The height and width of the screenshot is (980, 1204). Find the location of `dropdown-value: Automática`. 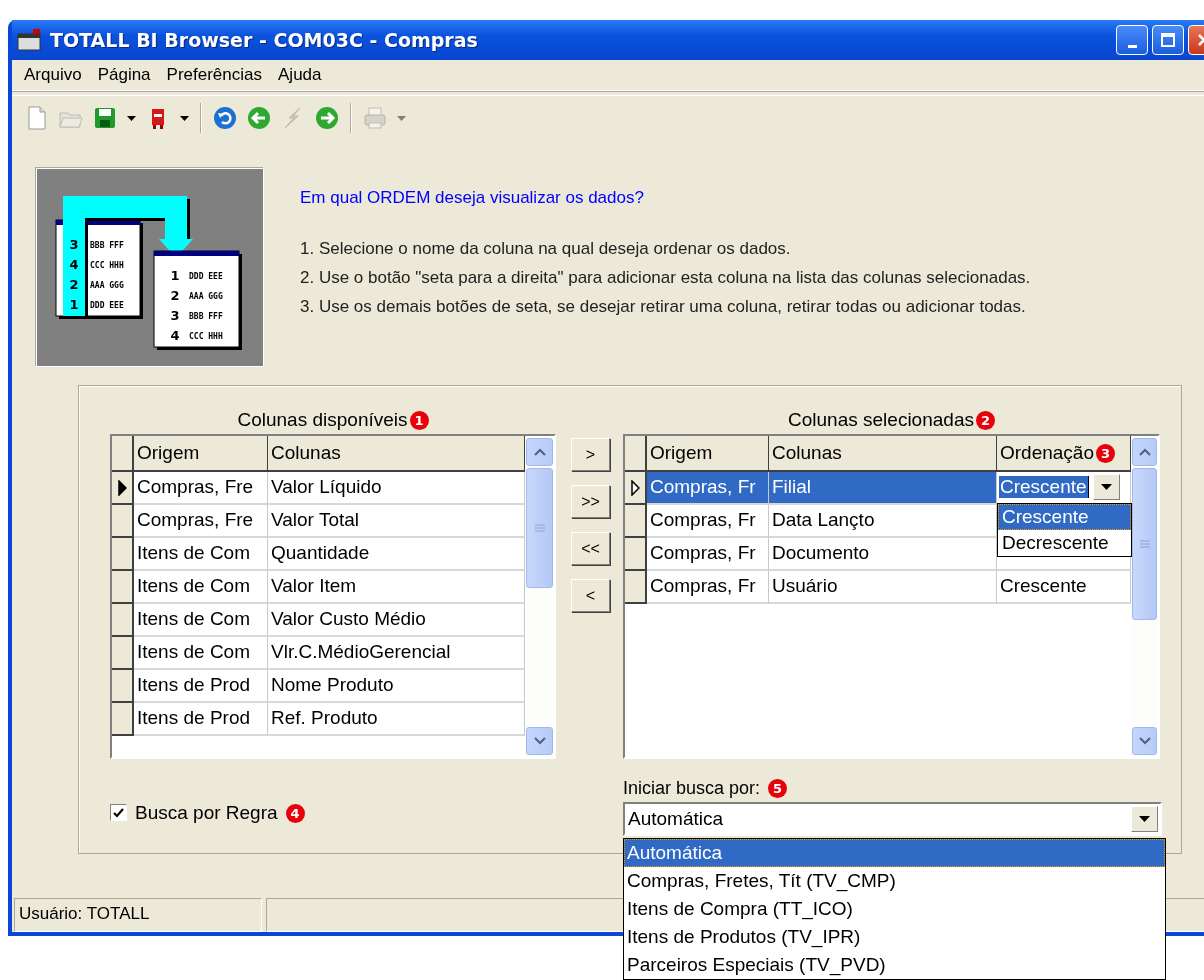

dropdown-value: Automática is located at coordinates (676, 819).